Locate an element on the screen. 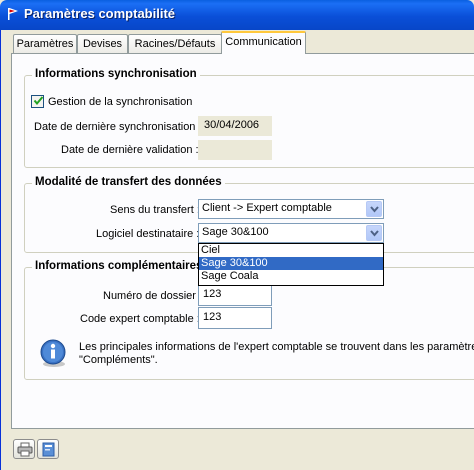 The image size is (474, 470). direction-label: Sens du transfert : is located at coordinates (155, 210).